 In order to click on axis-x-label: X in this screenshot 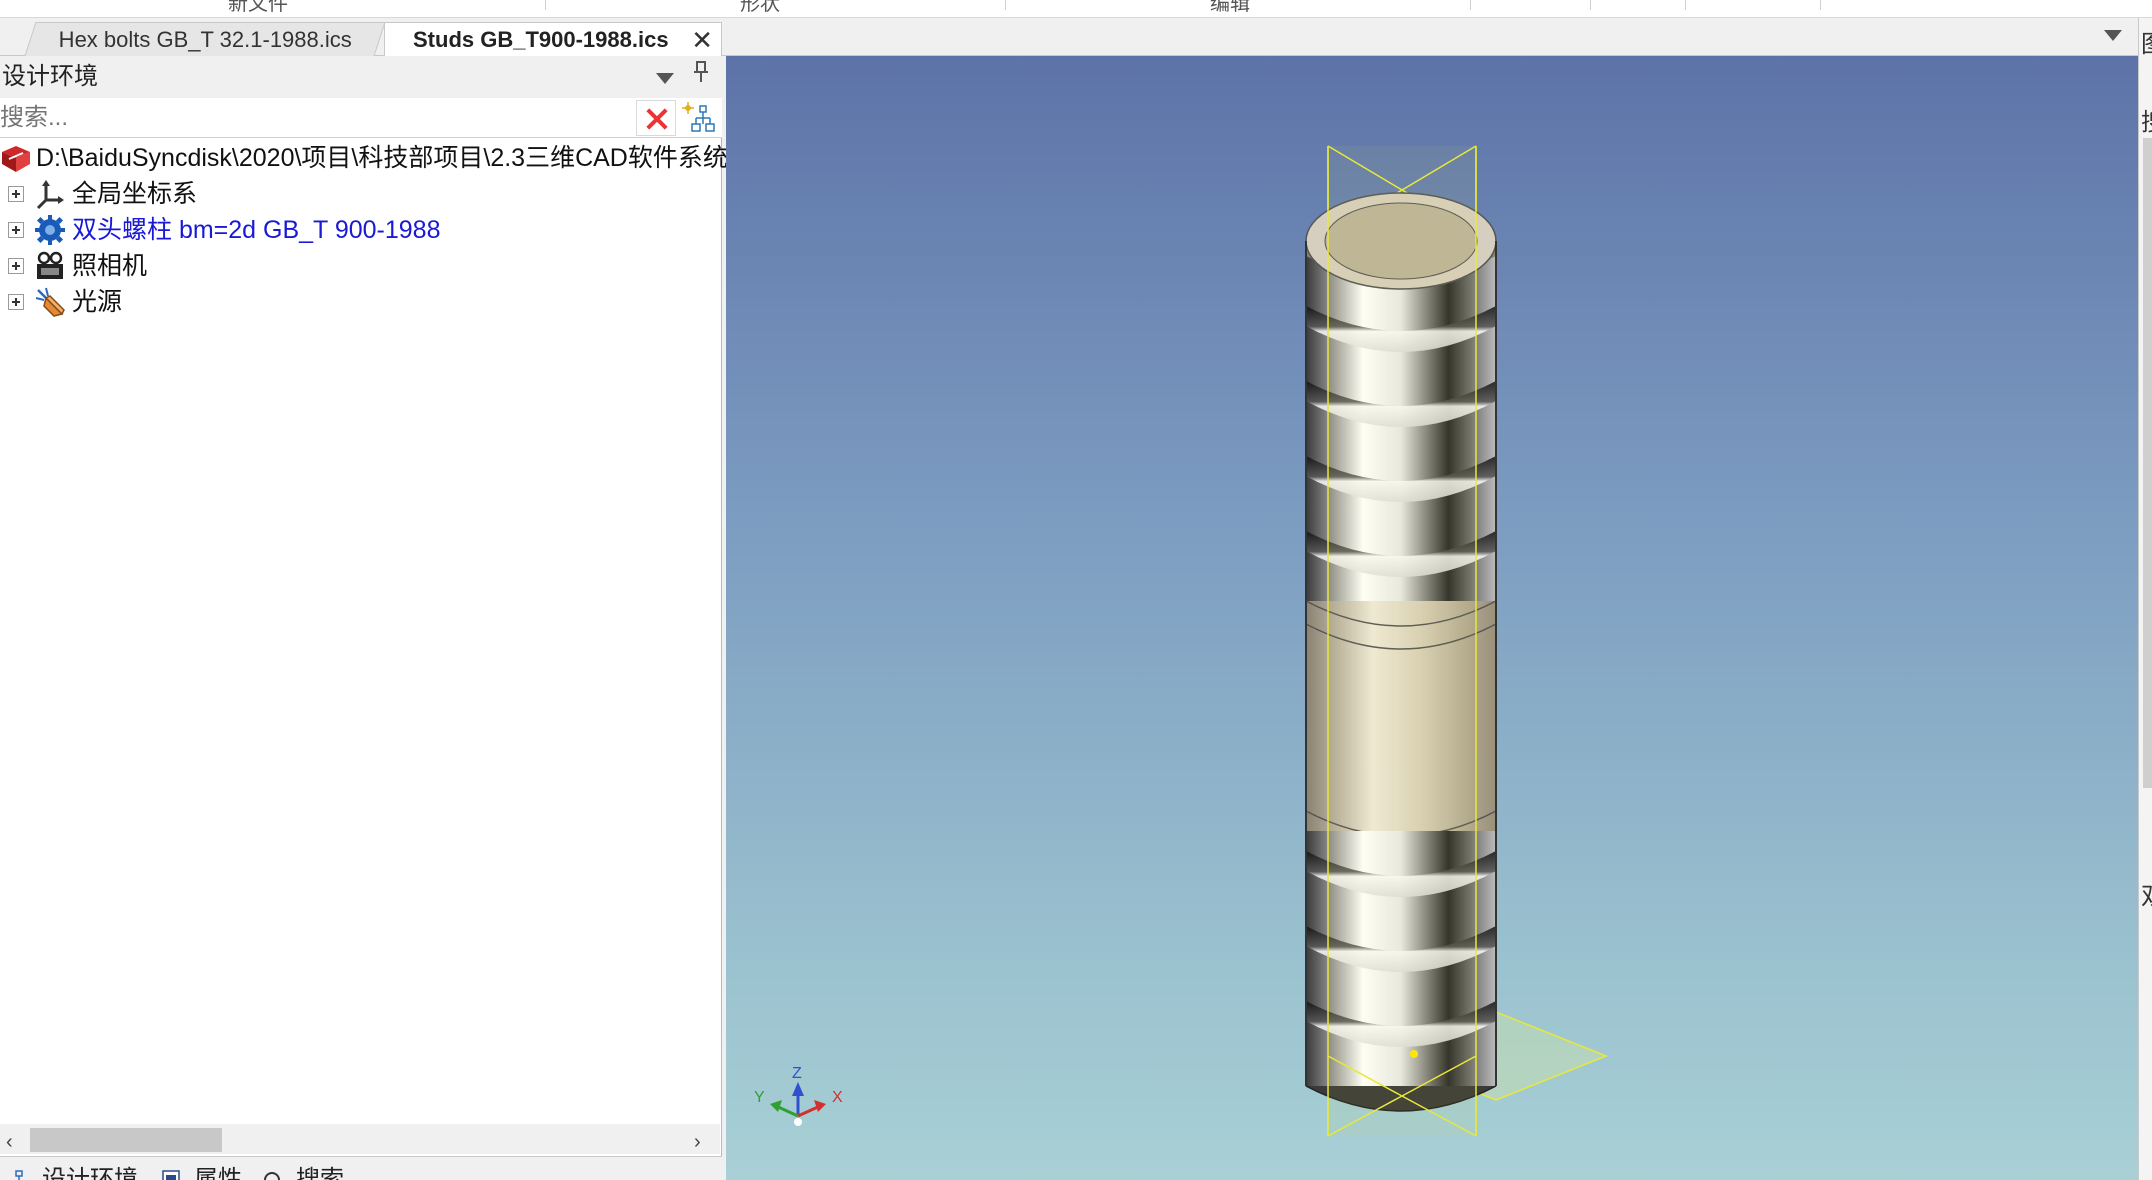, I will do `click(837, 1097)`.